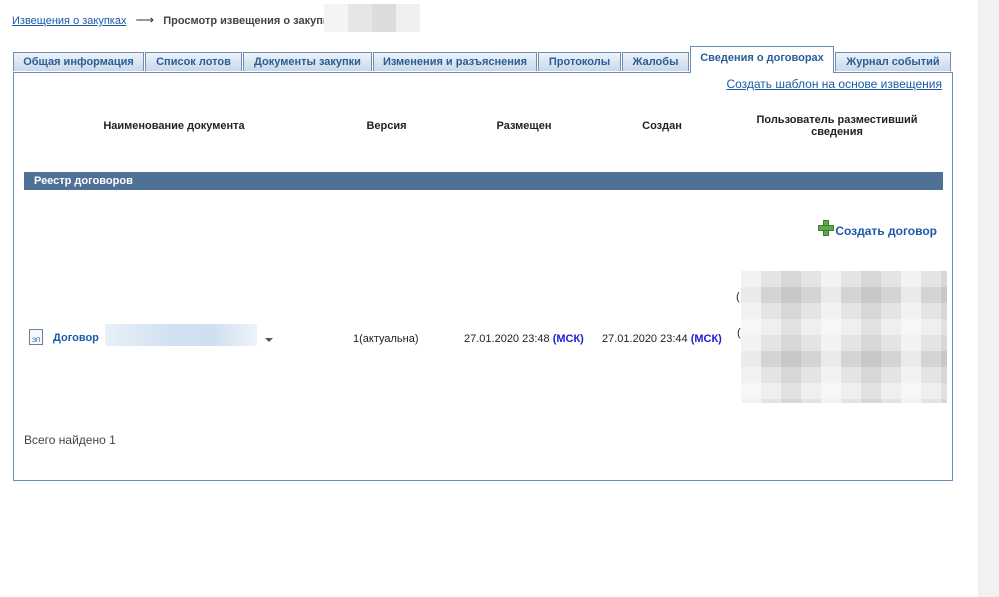 The image size is (999, 597). I want to click on redacted-contract-name, so click(181, 335).